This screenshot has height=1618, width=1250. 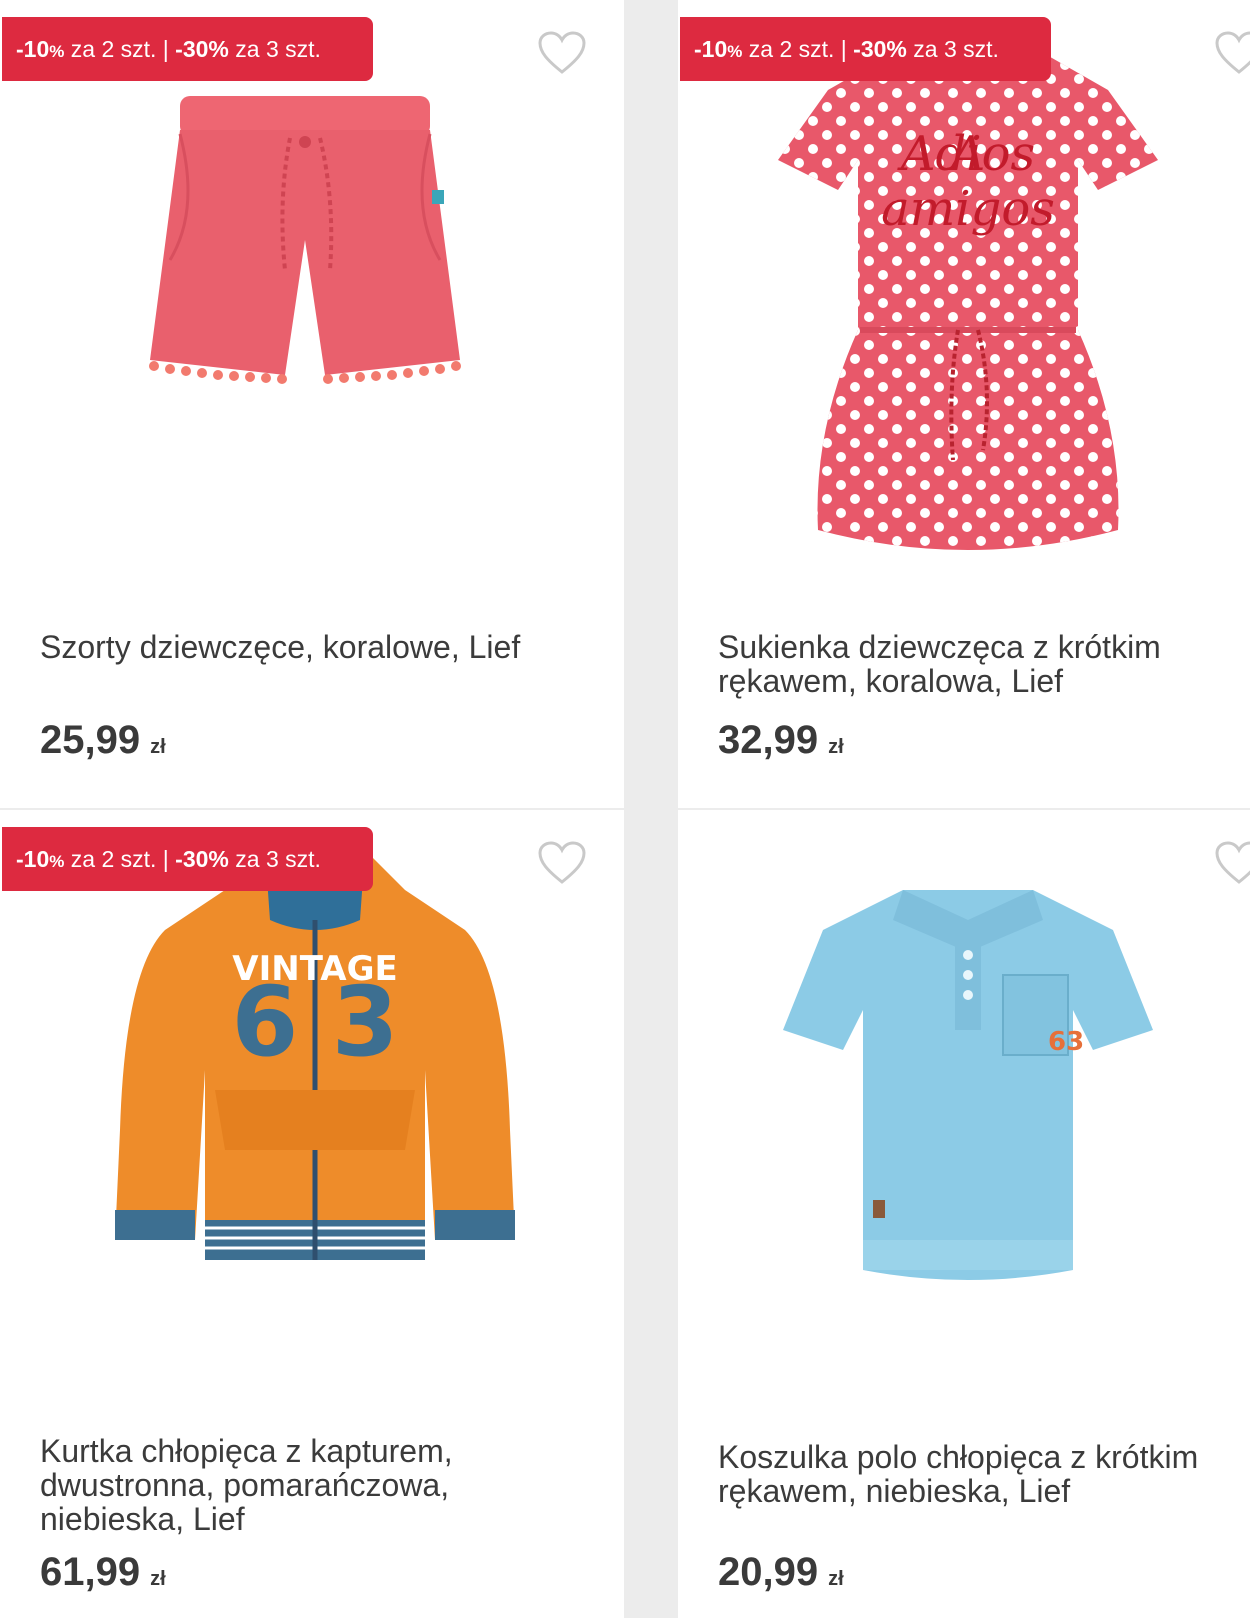 What do you see at coordinates (103, 1572) in the screenshot?
I see `product-price: 61,99 zł` at bounding box center [103, 1572].